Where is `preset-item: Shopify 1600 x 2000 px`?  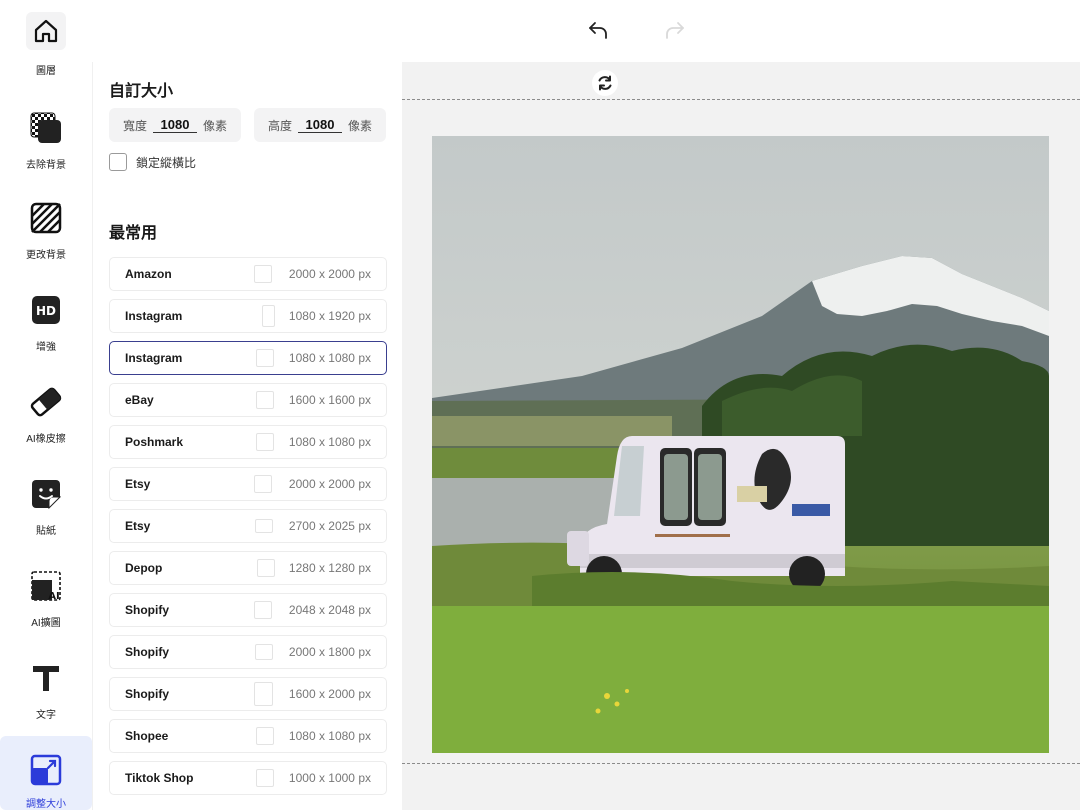
preset-item: Shopify 1600 x 2000 px is located at coordinates (248, 694).